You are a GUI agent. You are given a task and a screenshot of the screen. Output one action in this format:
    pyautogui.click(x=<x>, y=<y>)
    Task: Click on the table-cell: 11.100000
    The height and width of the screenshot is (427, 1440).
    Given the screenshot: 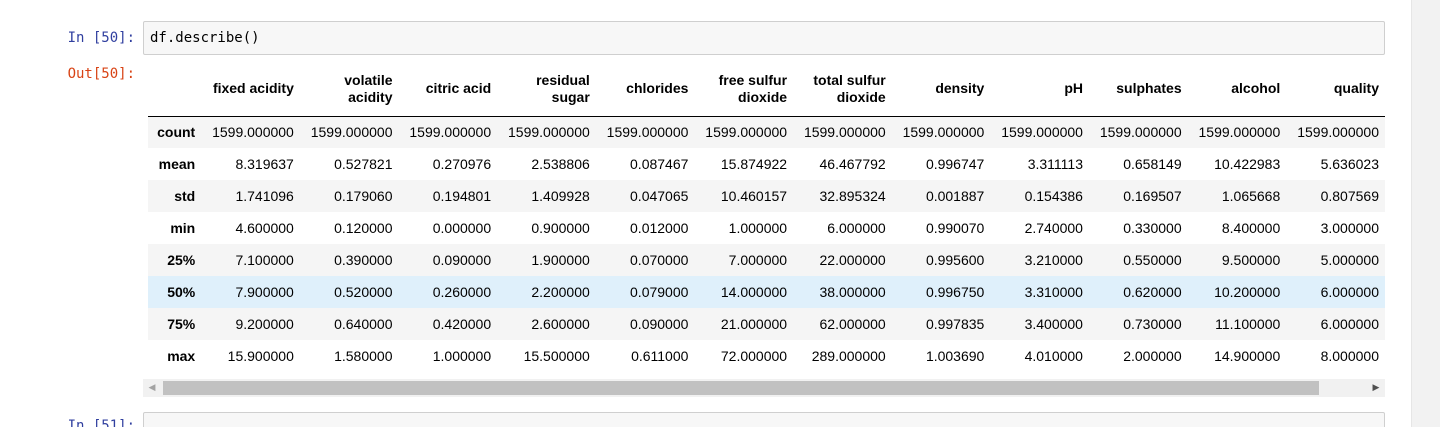 What is the action you would take?
    pyautogui.click(x=1248, y=324)
    